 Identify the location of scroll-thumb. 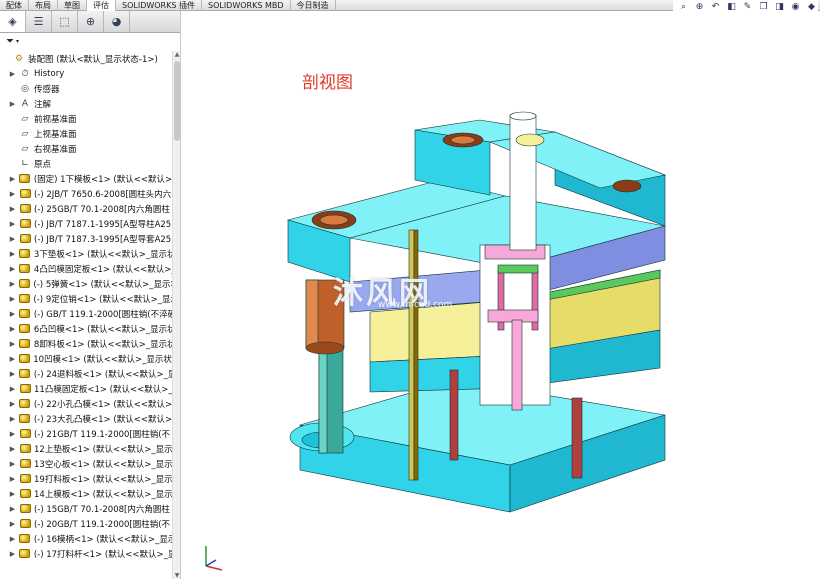
(177, 101).